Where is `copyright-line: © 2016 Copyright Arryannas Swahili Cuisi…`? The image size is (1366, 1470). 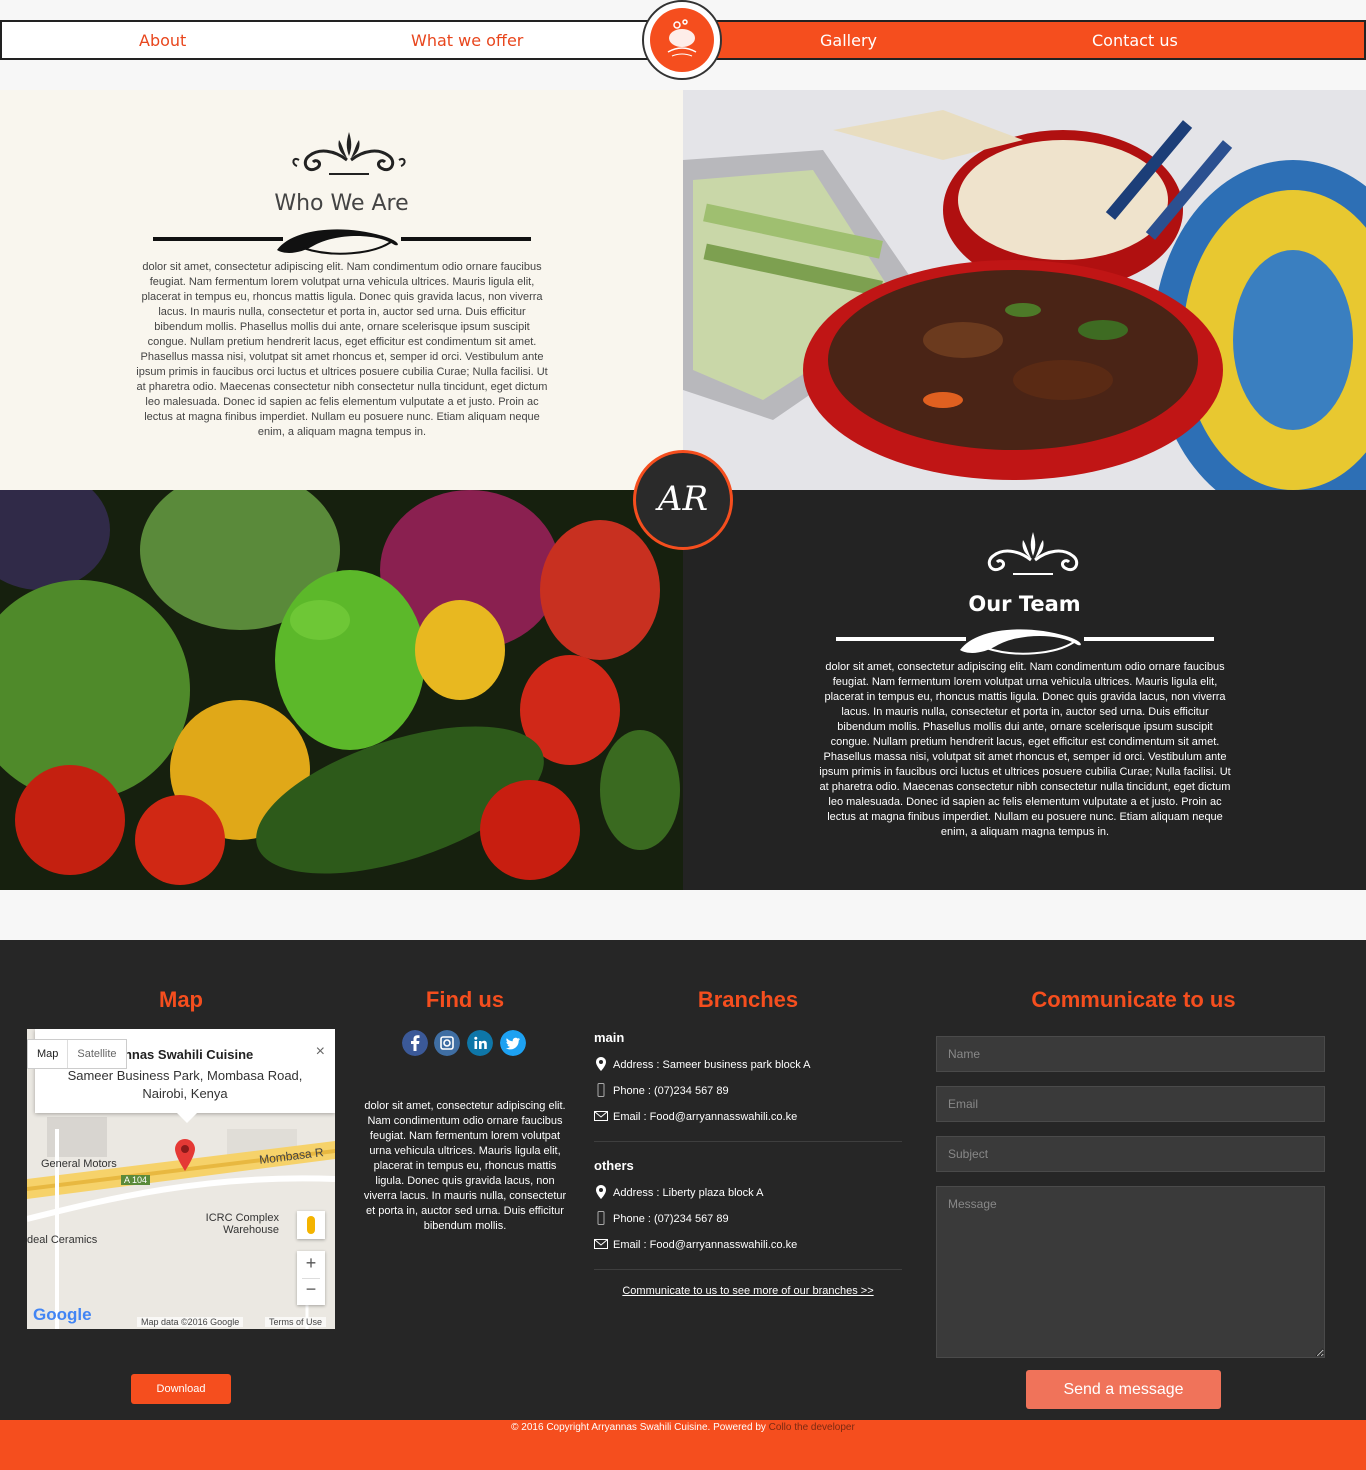 copyright-line: © 2016 Copyright Arryannas Swahili Cuisi… is located at coordinates (683, 1427).